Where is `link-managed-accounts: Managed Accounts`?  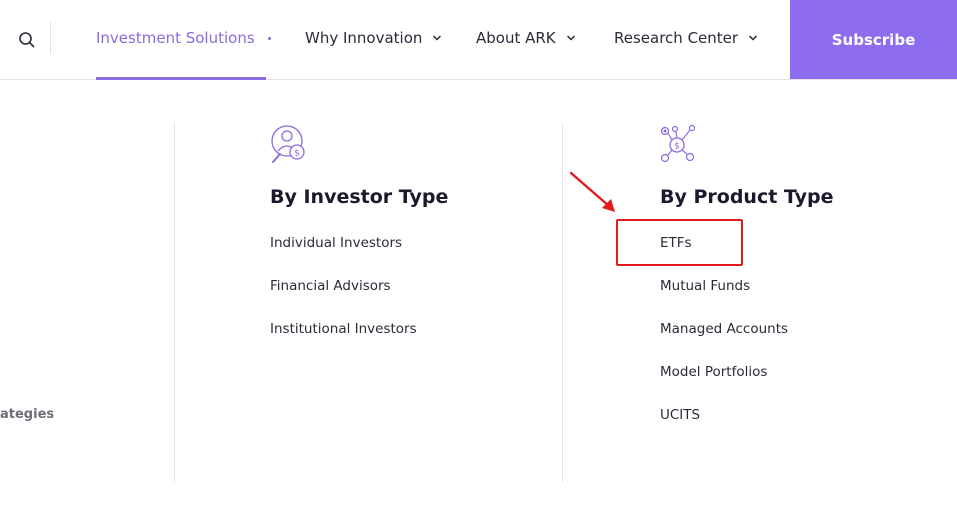
link-managed-accounts: Managed Accounts is located at coordinates (724, 329).